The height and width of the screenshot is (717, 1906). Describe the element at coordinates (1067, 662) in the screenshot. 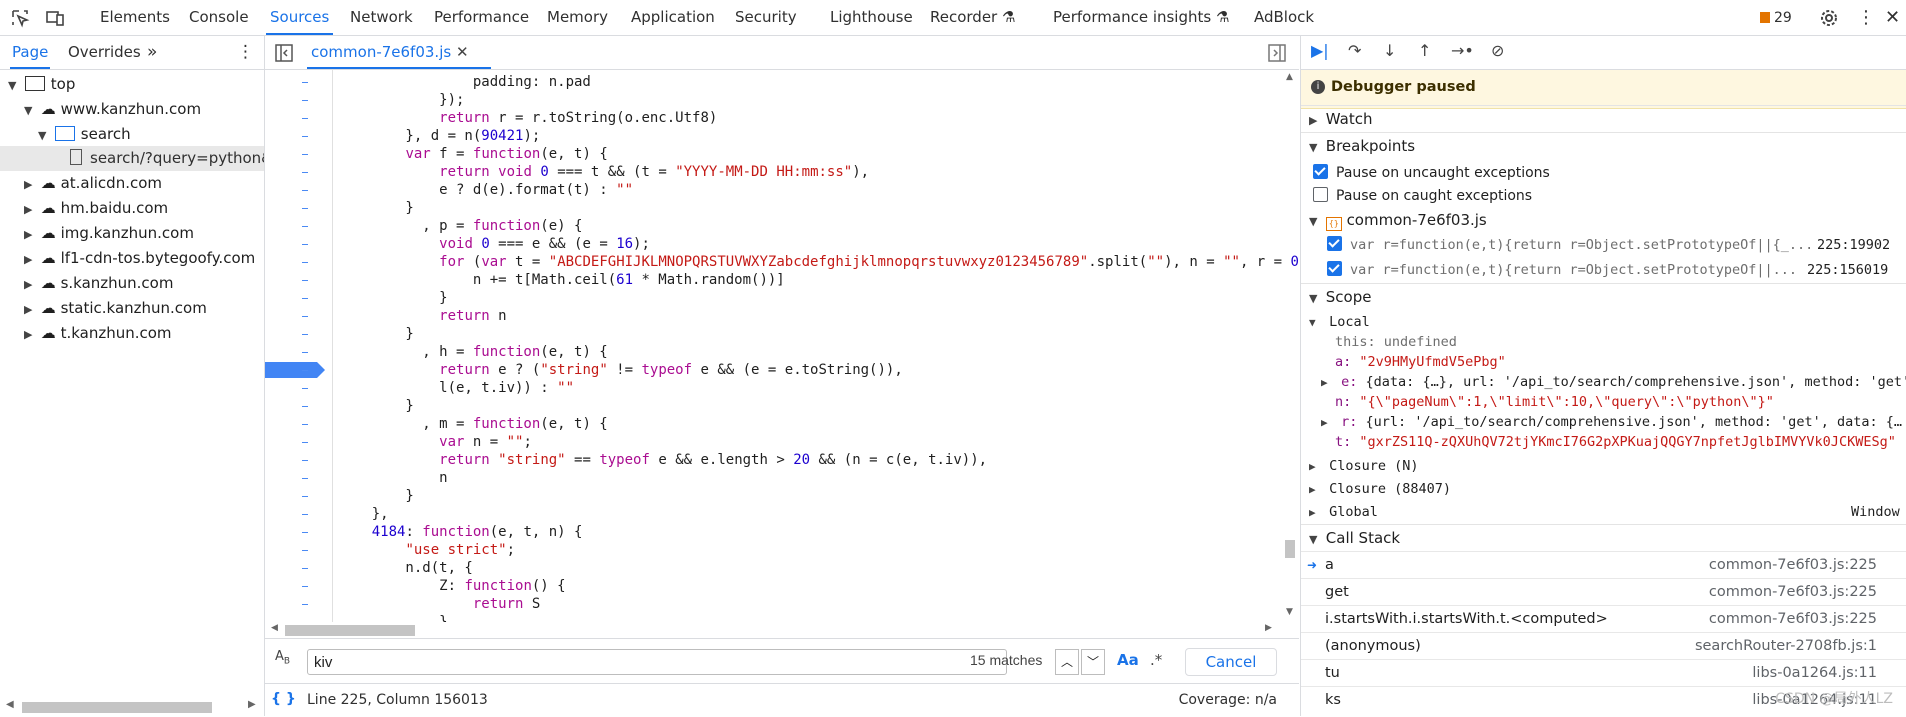

I see `previous-match-button: ︿` at that location.